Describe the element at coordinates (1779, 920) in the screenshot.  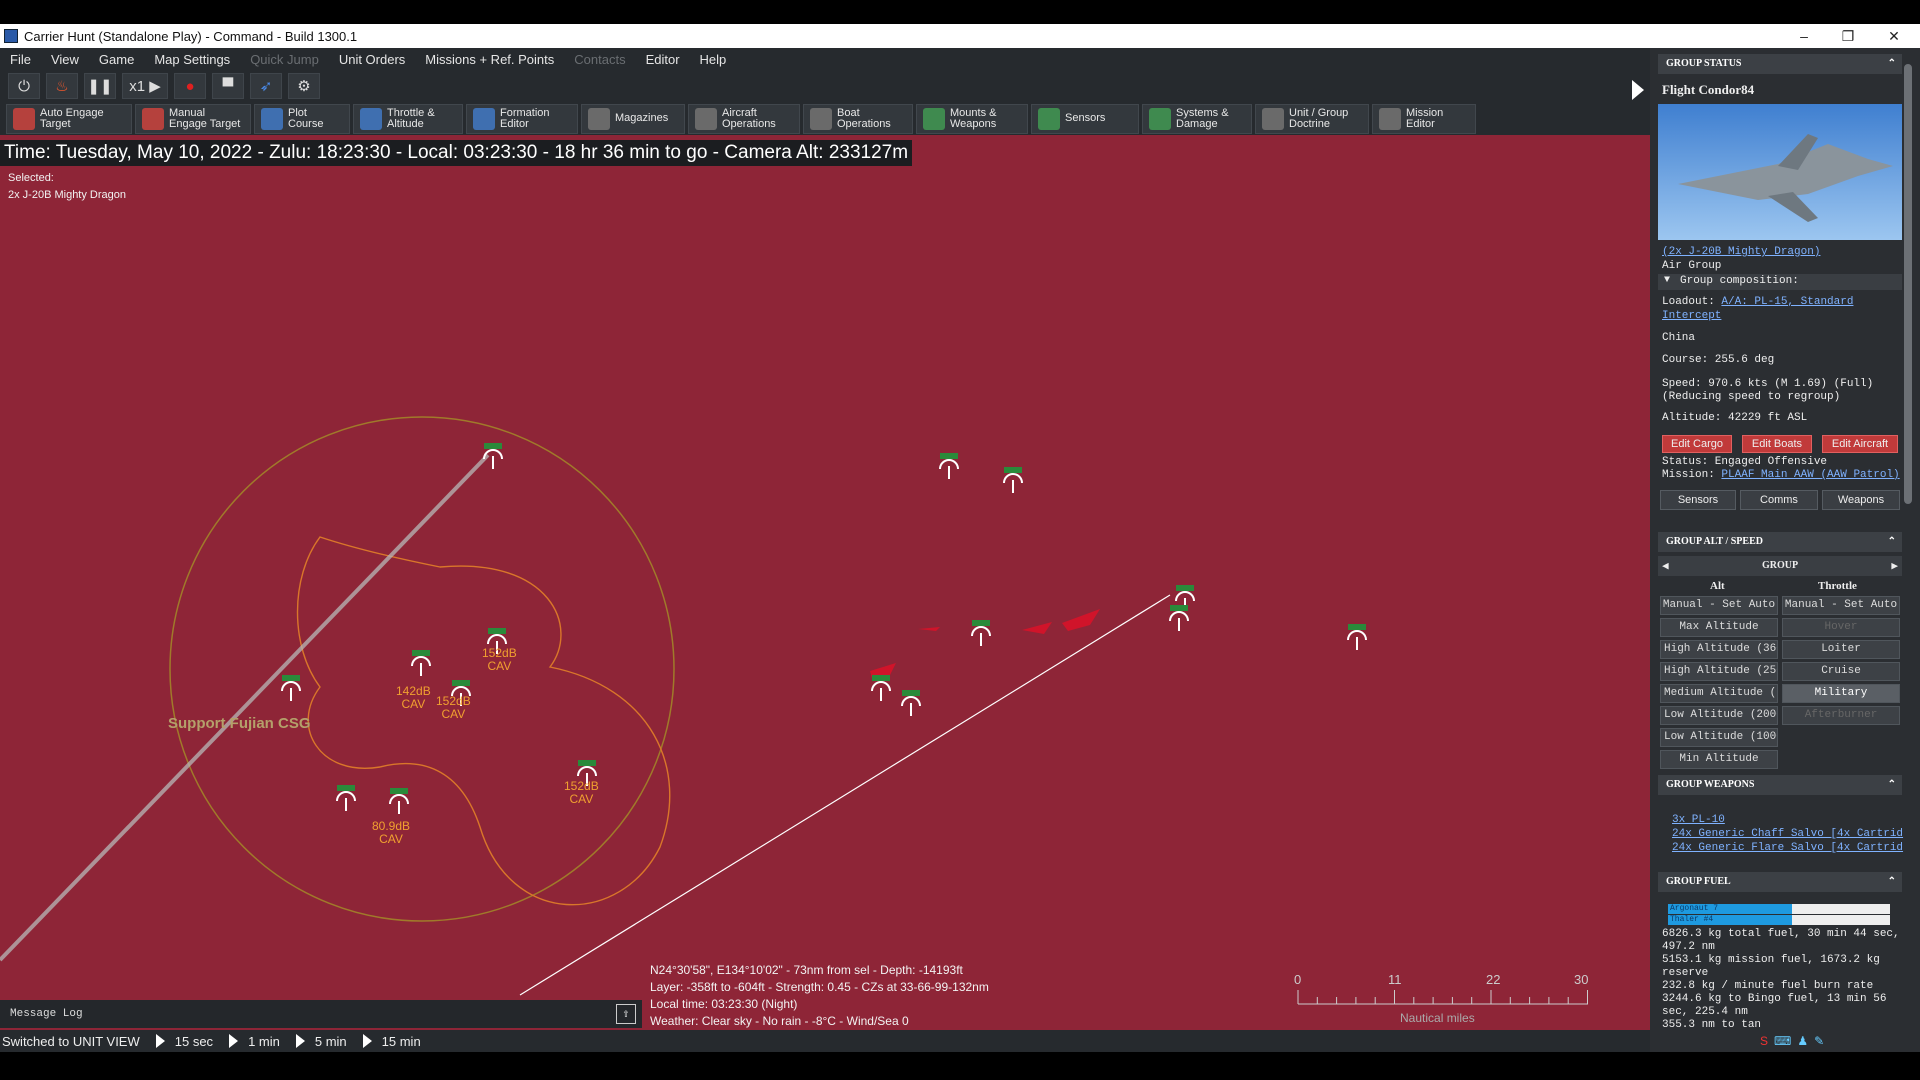
I see `fuel-bar: Thaler #4` at that location.